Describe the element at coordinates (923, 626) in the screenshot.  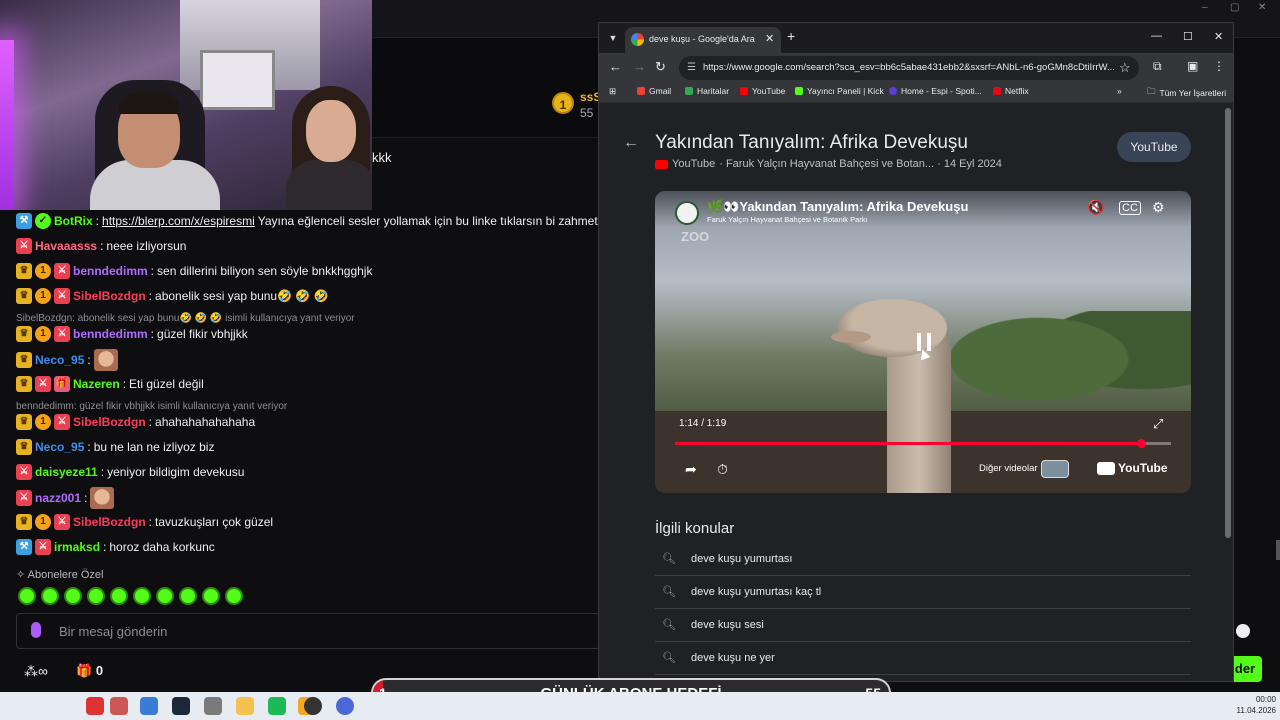
I see `related-topic: 🔍︎ deve kuşu sesi` at that location.